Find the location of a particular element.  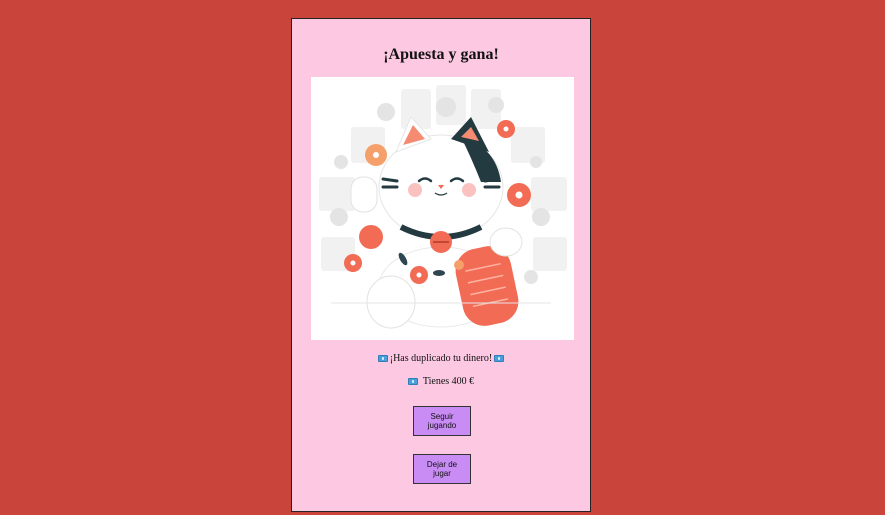

continue-playing-button: Seguir jugando is located at coordinates (442, 421).